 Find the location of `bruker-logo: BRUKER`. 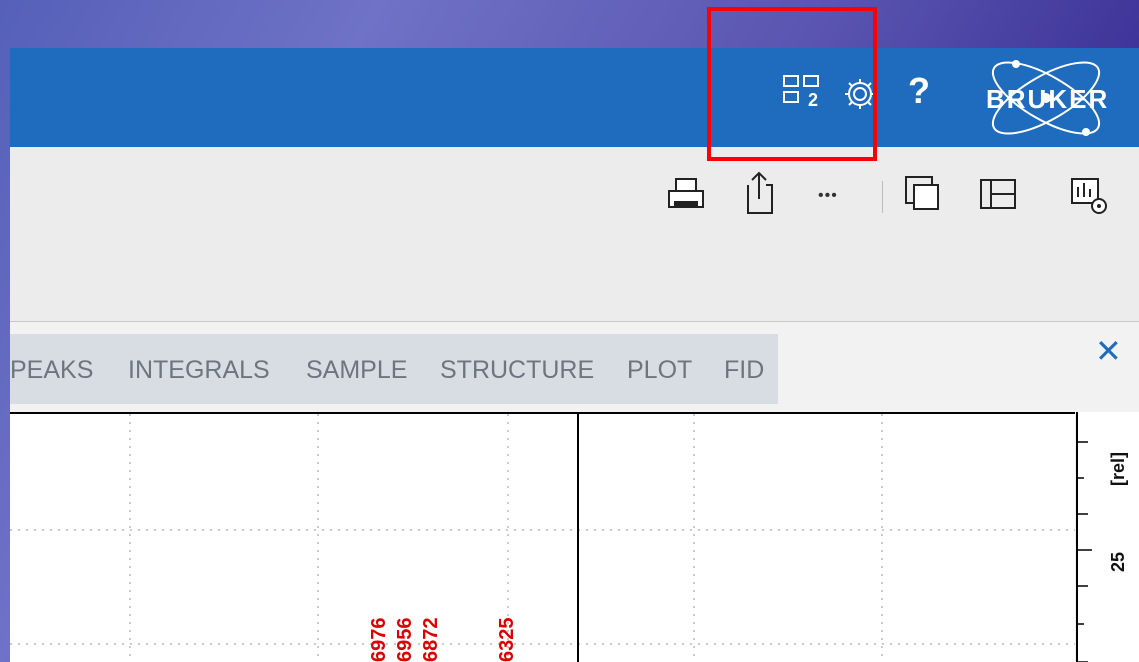

bruker-logo: BRUKER is located at coordinates (1057, 98).